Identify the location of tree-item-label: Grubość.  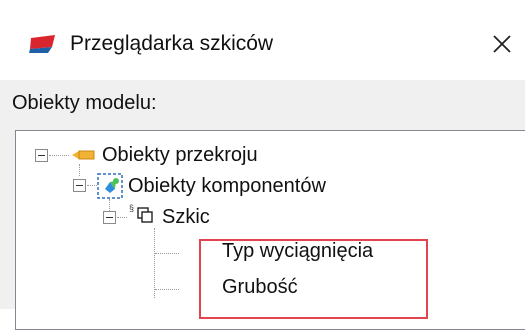
(260, 287).